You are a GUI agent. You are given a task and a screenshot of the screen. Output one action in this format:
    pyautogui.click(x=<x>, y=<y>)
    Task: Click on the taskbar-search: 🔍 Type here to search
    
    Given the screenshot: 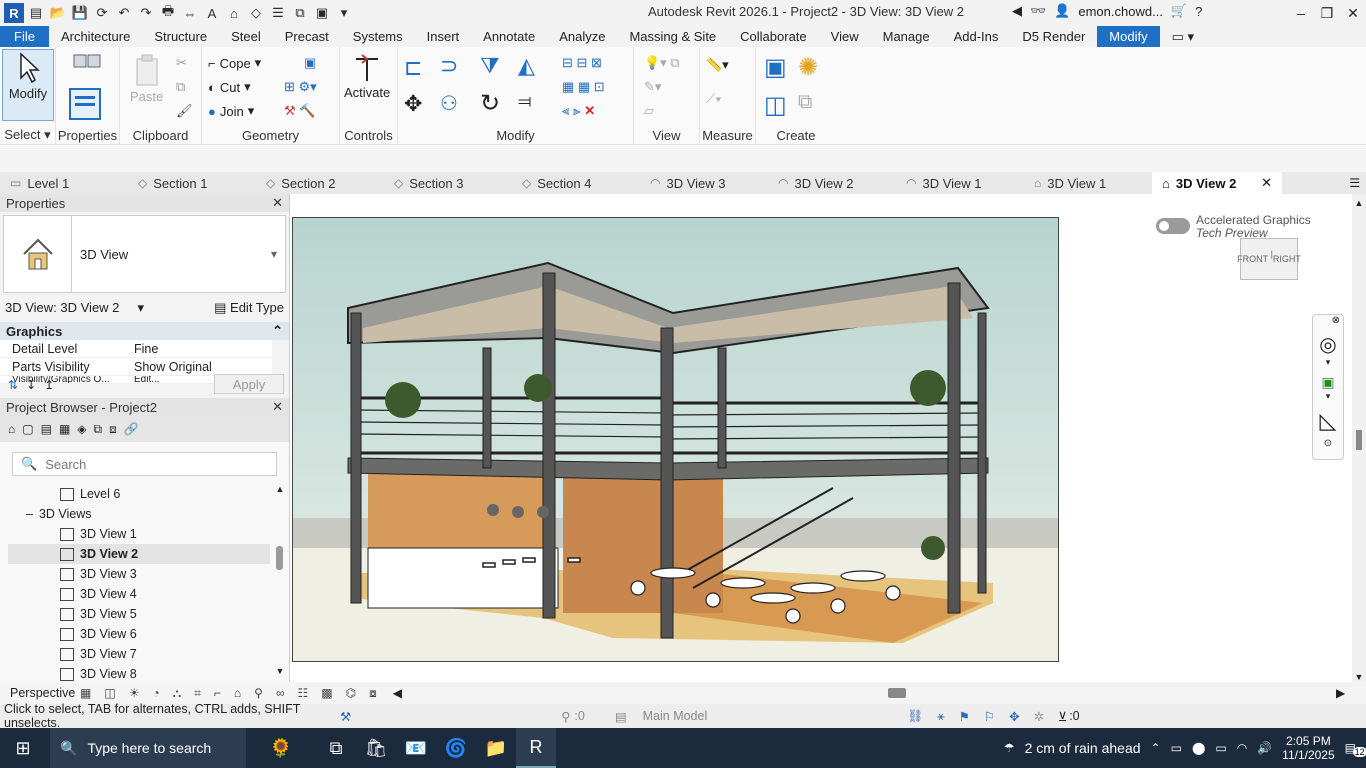 What is the action you would take?
    pyautogui.click(x=148, y=748)
    